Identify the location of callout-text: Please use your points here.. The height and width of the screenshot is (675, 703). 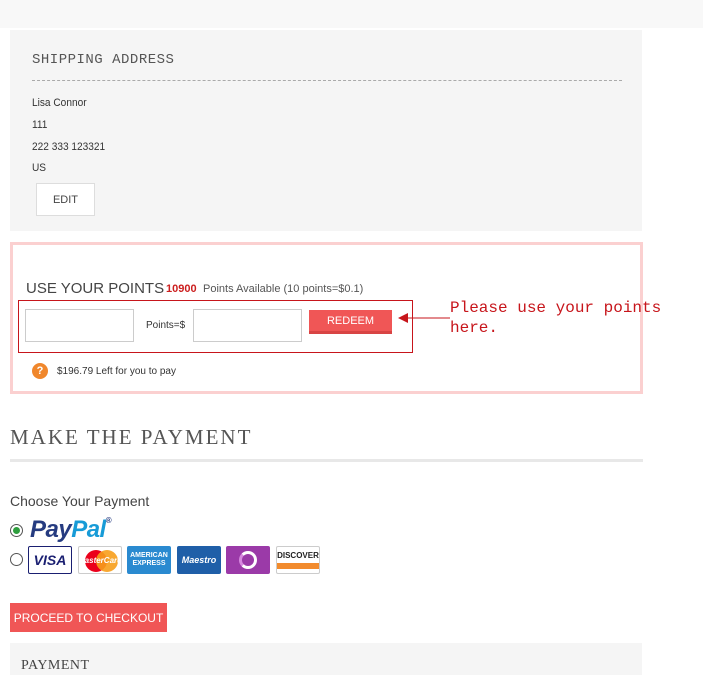
(555, 318).